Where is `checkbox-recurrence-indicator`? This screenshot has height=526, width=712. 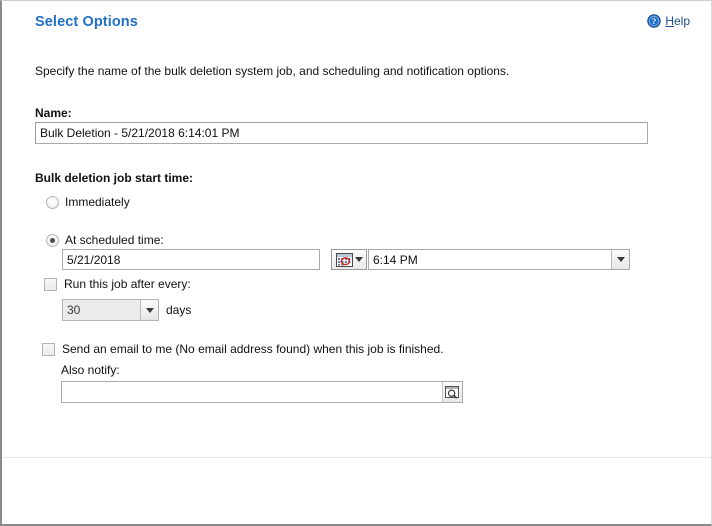
checkbox-recurrence-indicator is located at coordinates (50, 284).